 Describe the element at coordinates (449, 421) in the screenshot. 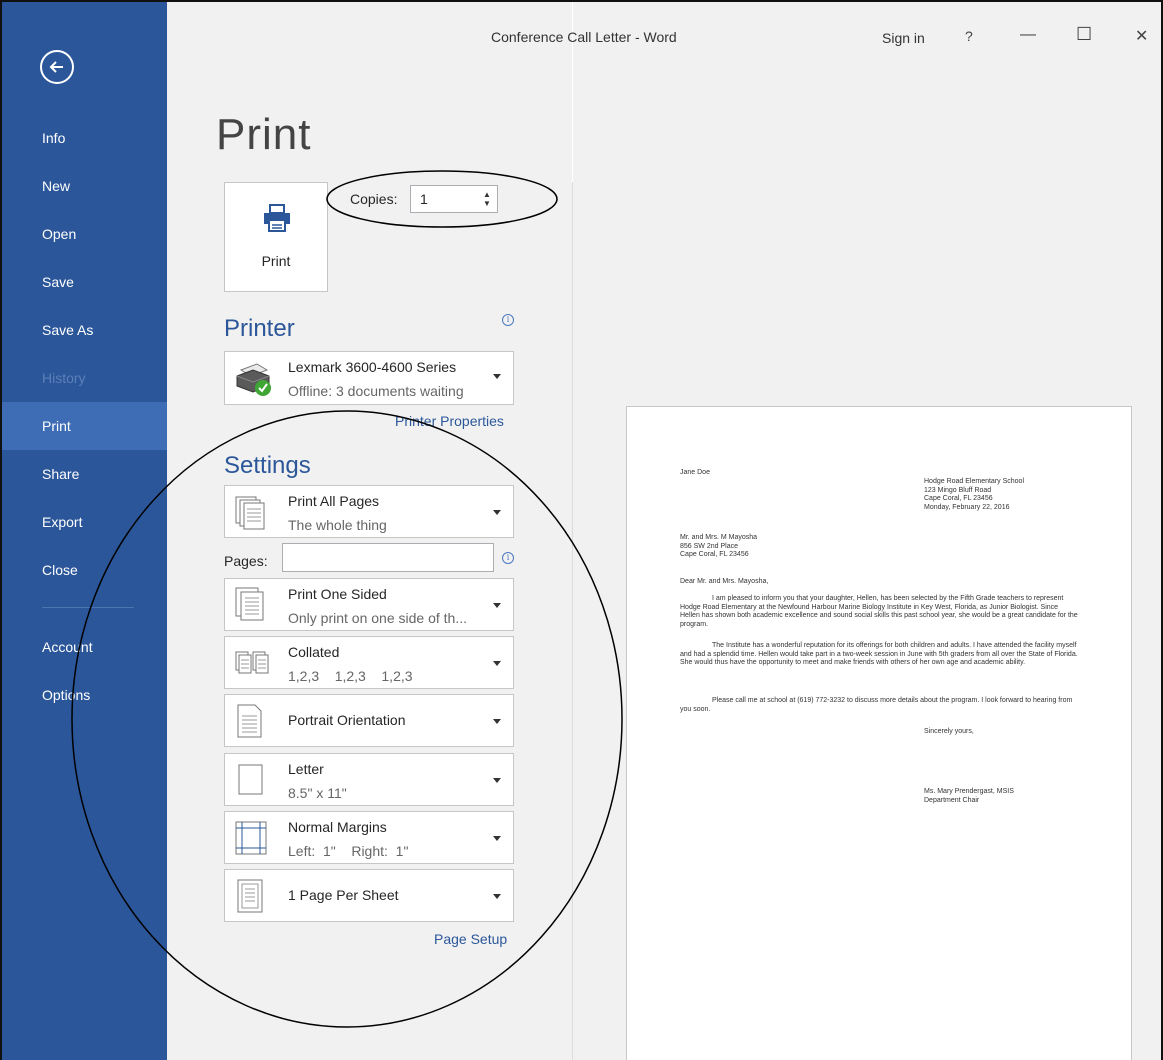

I see `printer-properties-link: Printer Properties` at that location.